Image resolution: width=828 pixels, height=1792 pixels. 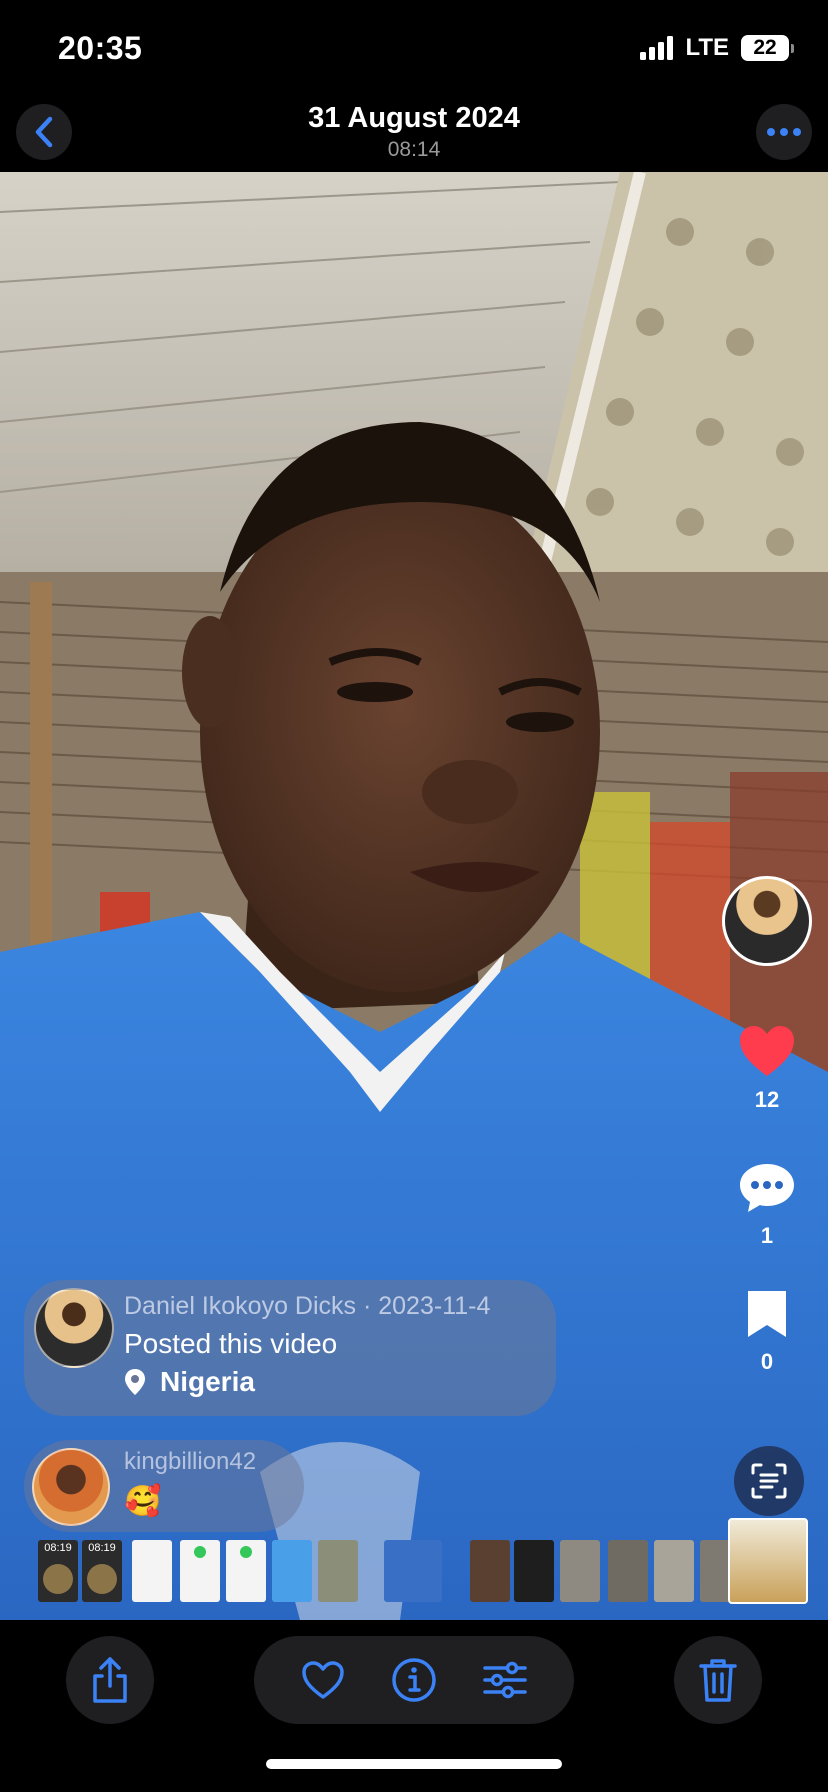 I want to click on location-pin-icon, so click(x=135, y=1382).